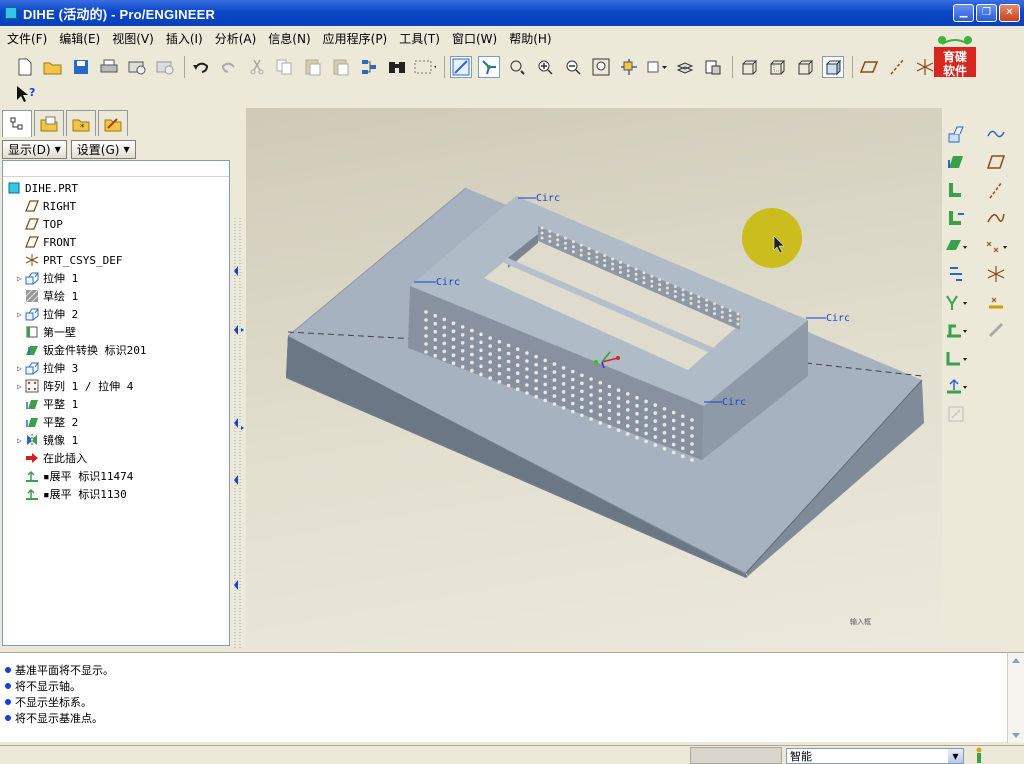 The image size is (1024, 764). What do you see at coordinates (103, 149) in the screenshot?
I see `settings-dropdown: 设置(G) ▼` at bounding box center [103, 149].